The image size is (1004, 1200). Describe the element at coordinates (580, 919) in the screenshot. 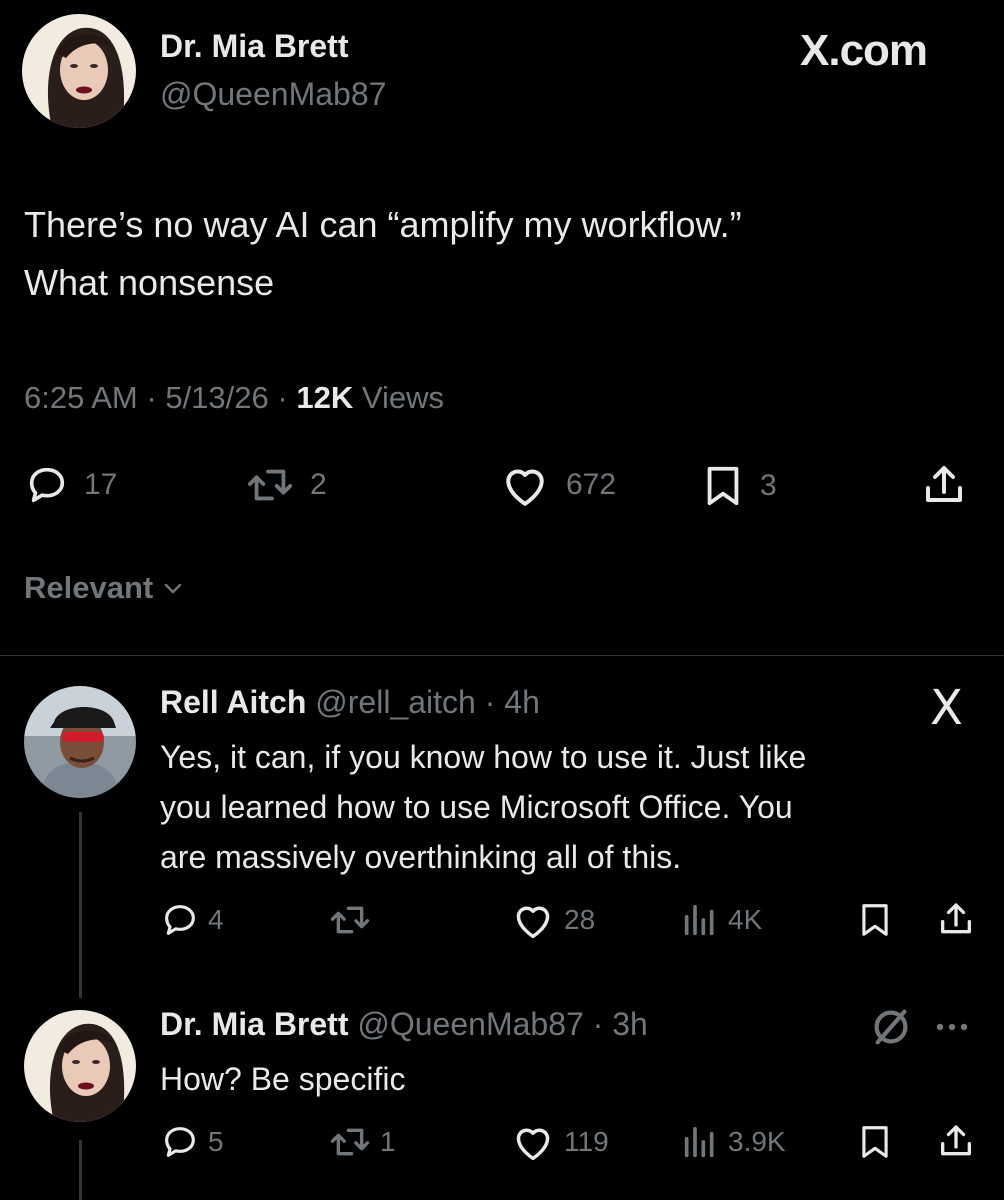

I see `like-count: 28` at that location.